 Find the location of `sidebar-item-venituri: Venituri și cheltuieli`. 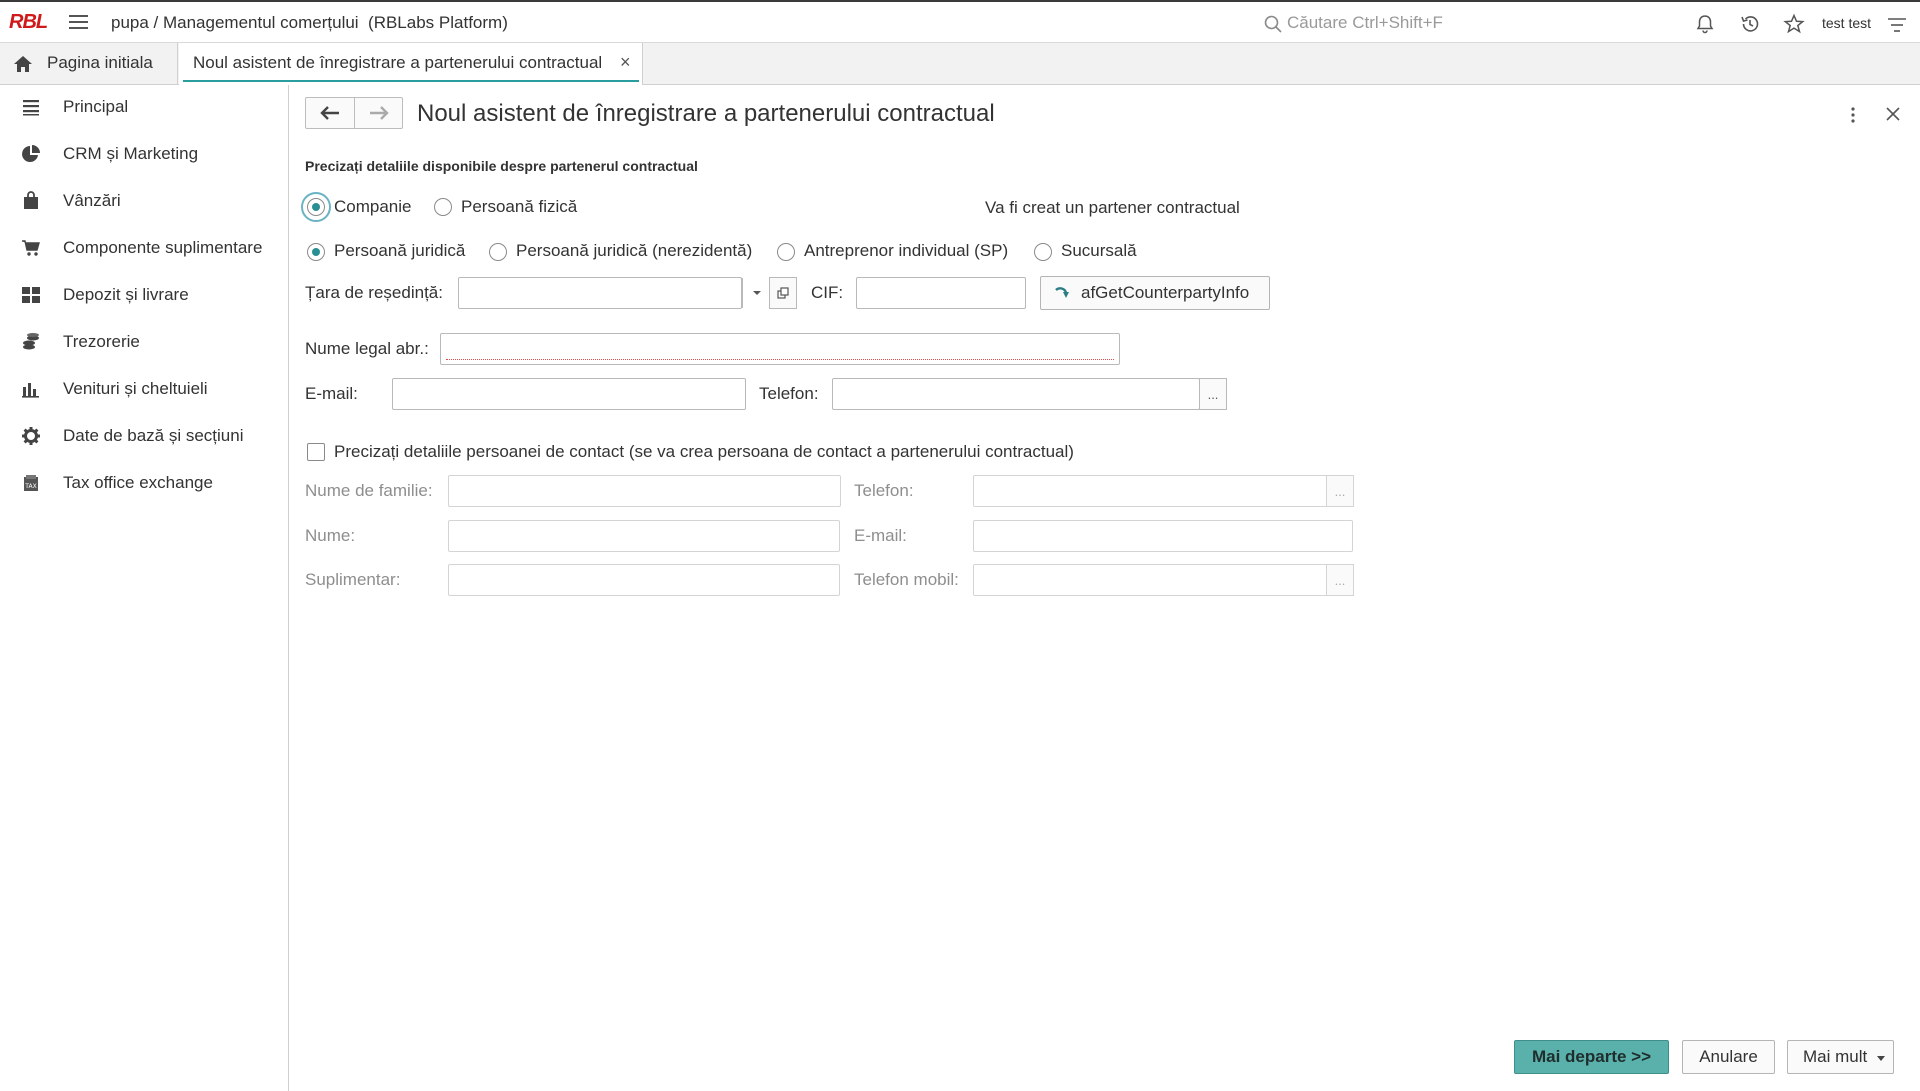

sidebar-item-venituri: Venituri și cheltuieli is located at coordinates (144, 389).